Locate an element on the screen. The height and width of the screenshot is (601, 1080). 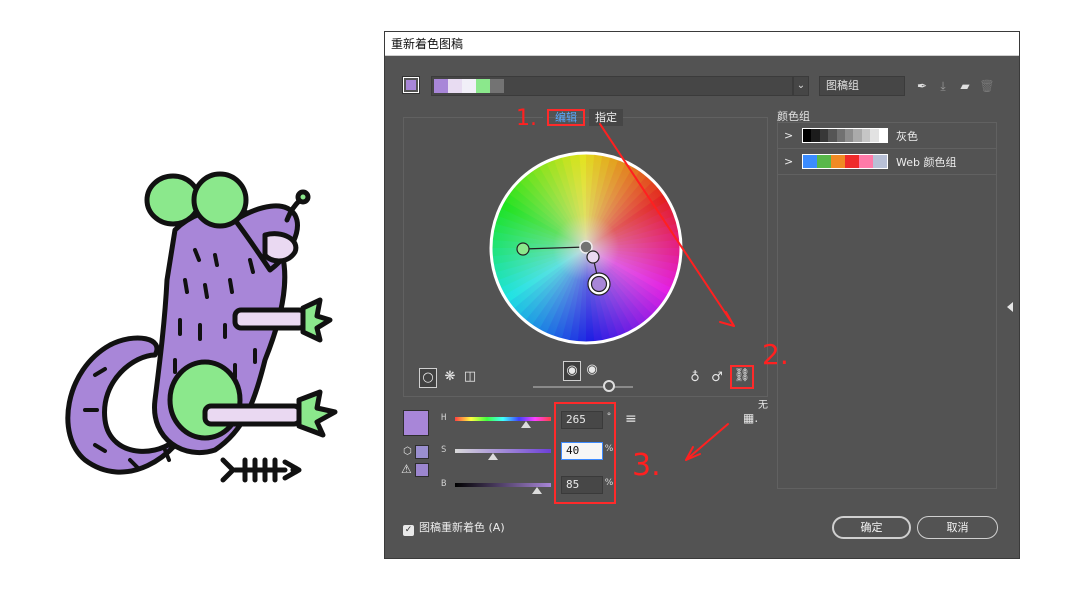
out-of-gamut-swatch is located at coordinates (422, 470).